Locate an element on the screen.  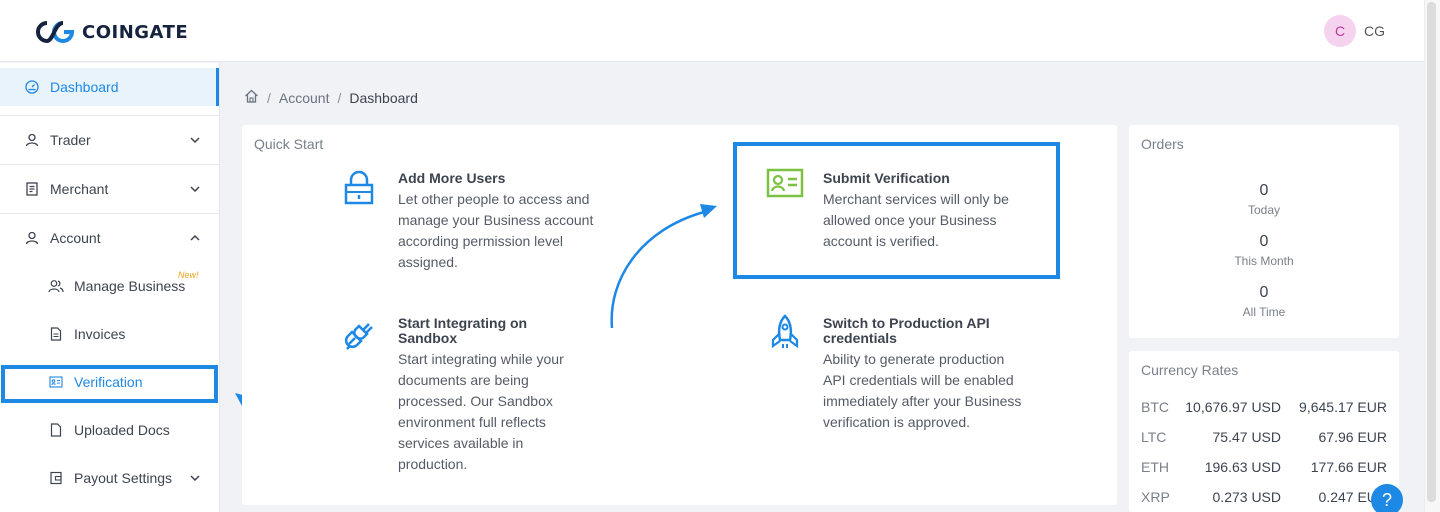
scrollbar-thumb is located at coordinates (1431, 252).